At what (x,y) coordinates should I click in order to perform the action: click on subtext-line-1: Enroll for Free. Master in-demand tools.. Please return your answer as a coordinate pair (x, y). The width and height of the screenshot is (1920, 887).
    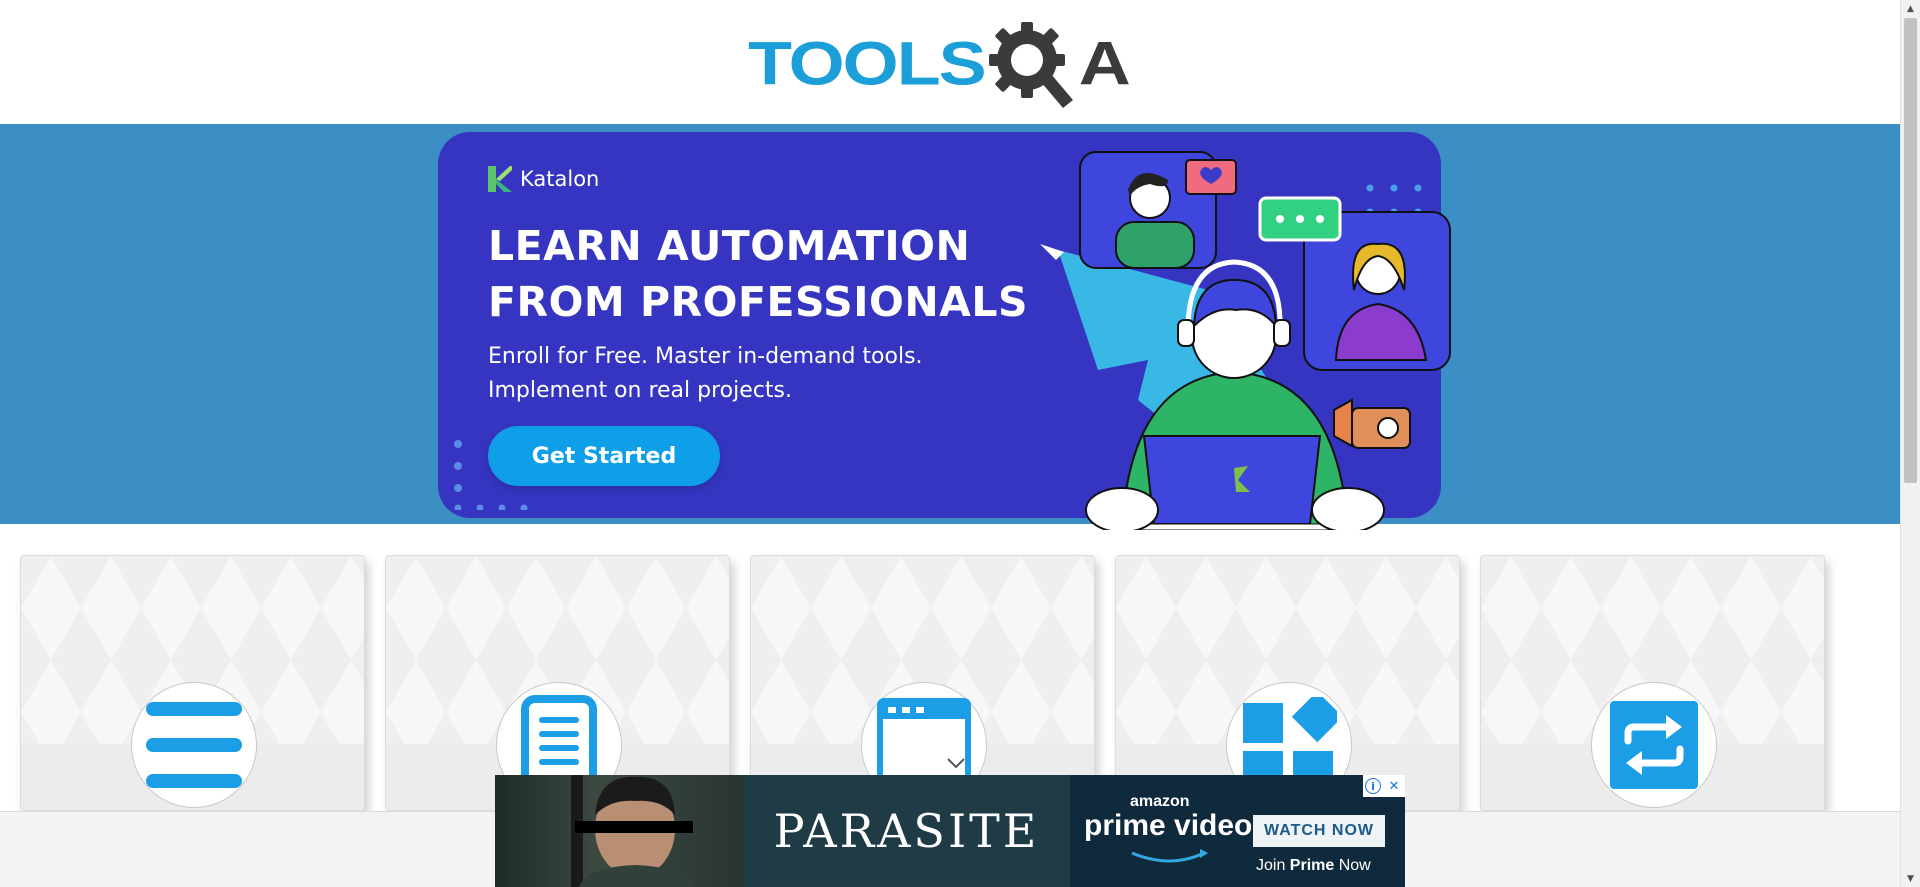
    Looking at the image, I should click on (705, 356).